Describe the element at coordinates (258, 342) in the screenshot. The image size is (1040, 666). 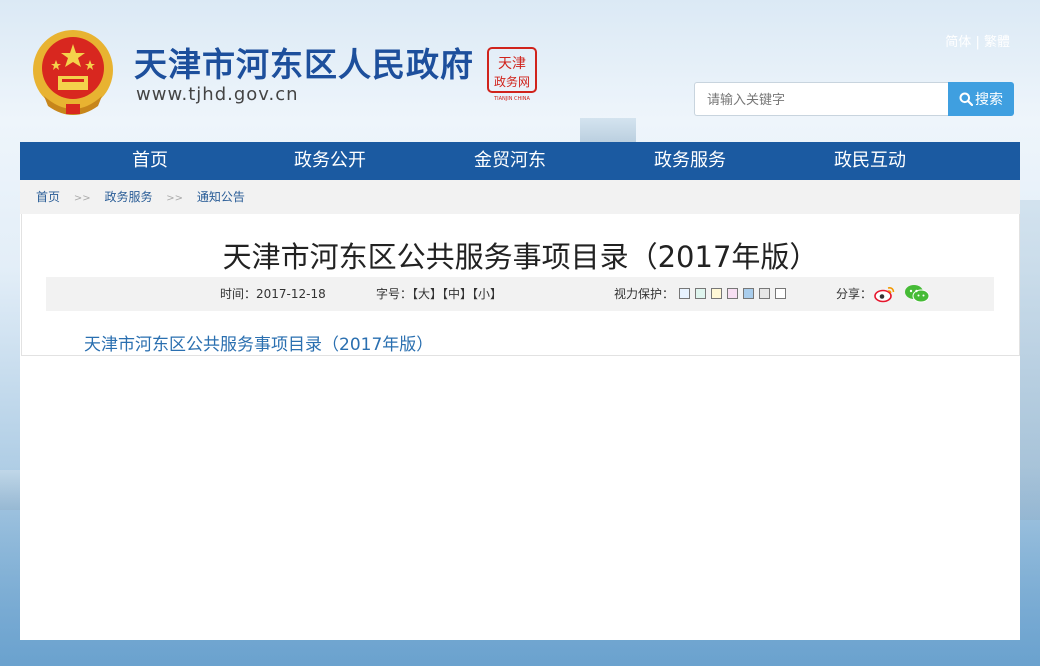
I see `article-attachment-link: 天津市河东区公共服务事项目录（2017年版）` at that location.